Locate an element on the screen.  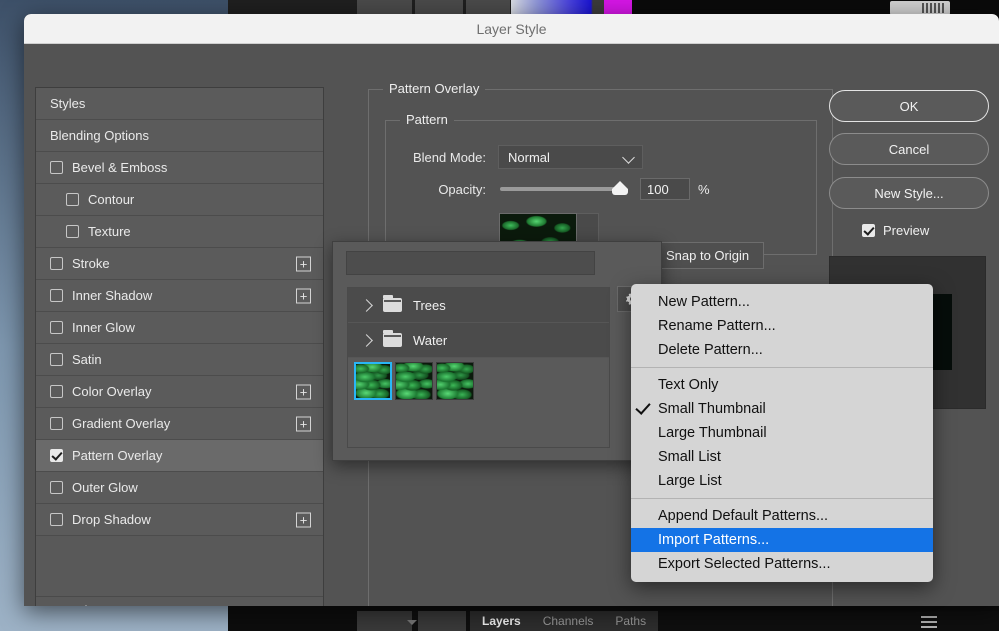
move-down-icon is located at coordinates (120, 605).